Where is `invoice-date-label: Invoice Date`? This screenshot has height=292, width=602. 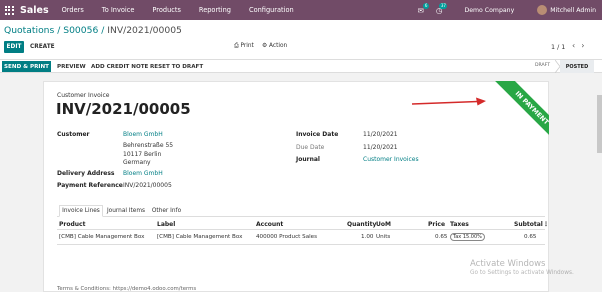
invoice-date-label: Invoice Date is located at coordinates (317, 134).